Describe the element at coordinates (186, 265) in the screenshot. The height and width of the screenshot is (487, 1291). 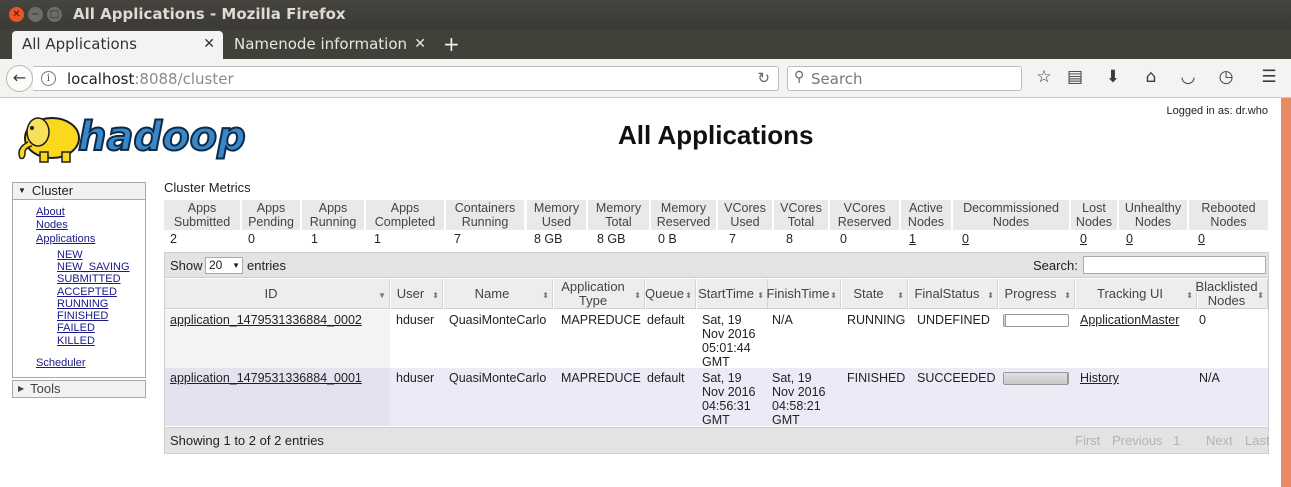
I see `show-label: Show` at that location.